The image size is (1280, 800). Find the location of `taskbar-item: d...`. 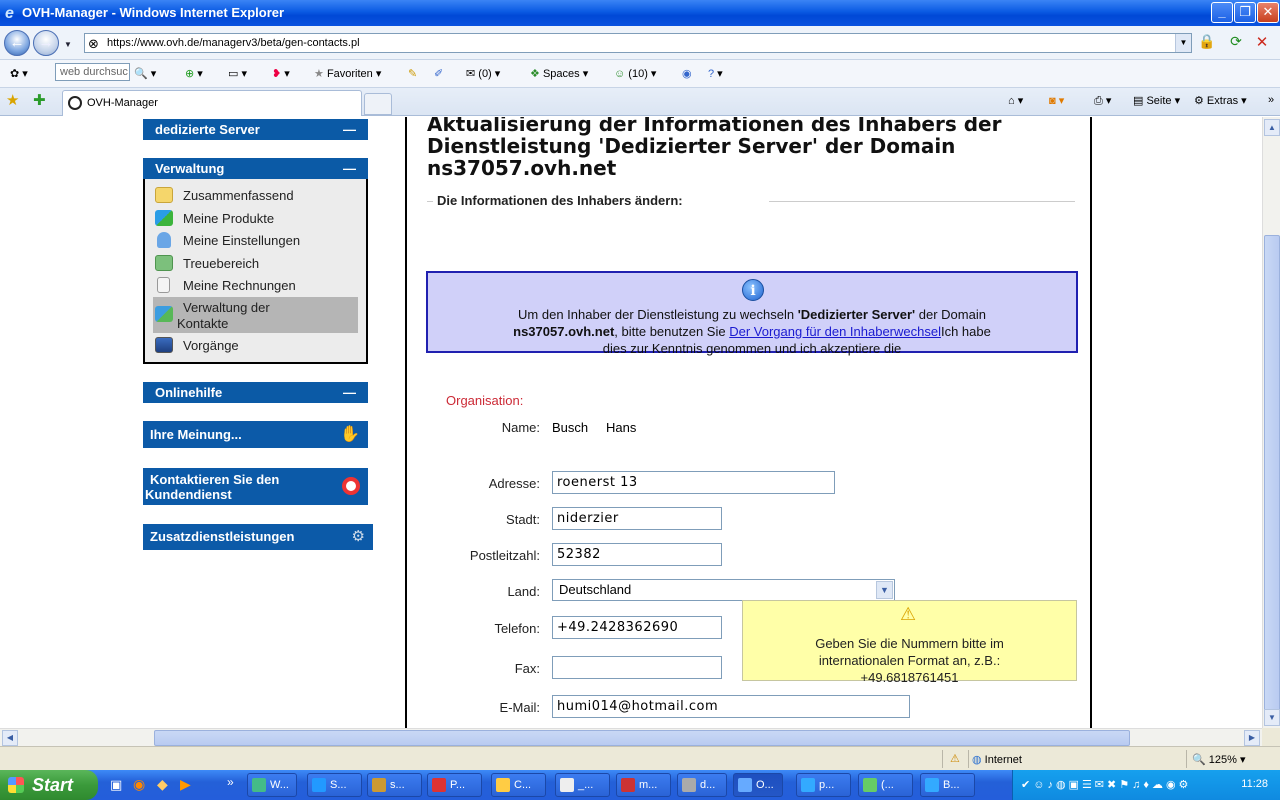

taskbar-item: d... is located at coordinates (702, 785).